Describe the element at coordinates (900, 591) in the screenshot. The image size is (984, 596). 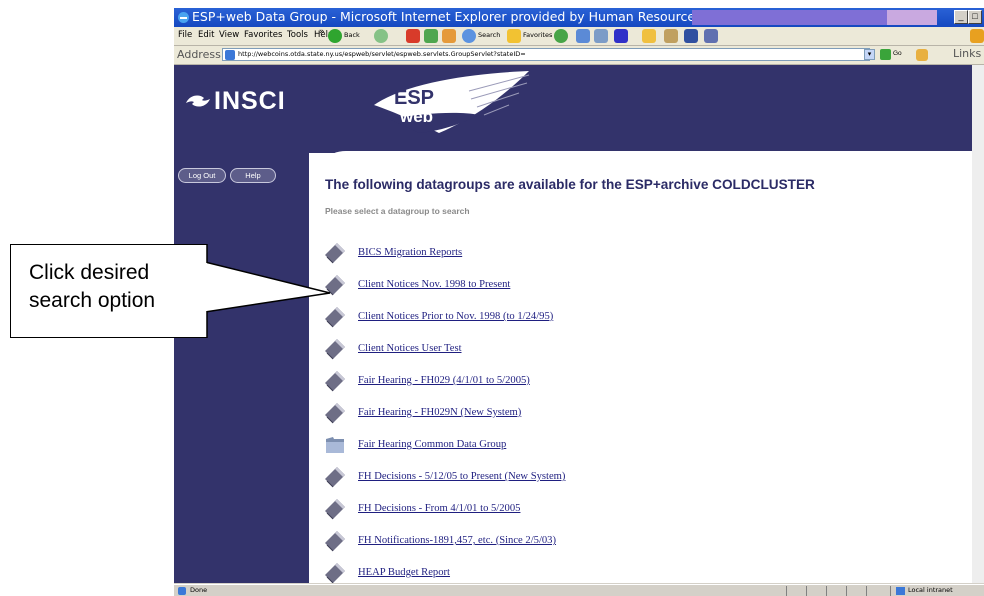
I see `intranet-zone-icon` at that location.